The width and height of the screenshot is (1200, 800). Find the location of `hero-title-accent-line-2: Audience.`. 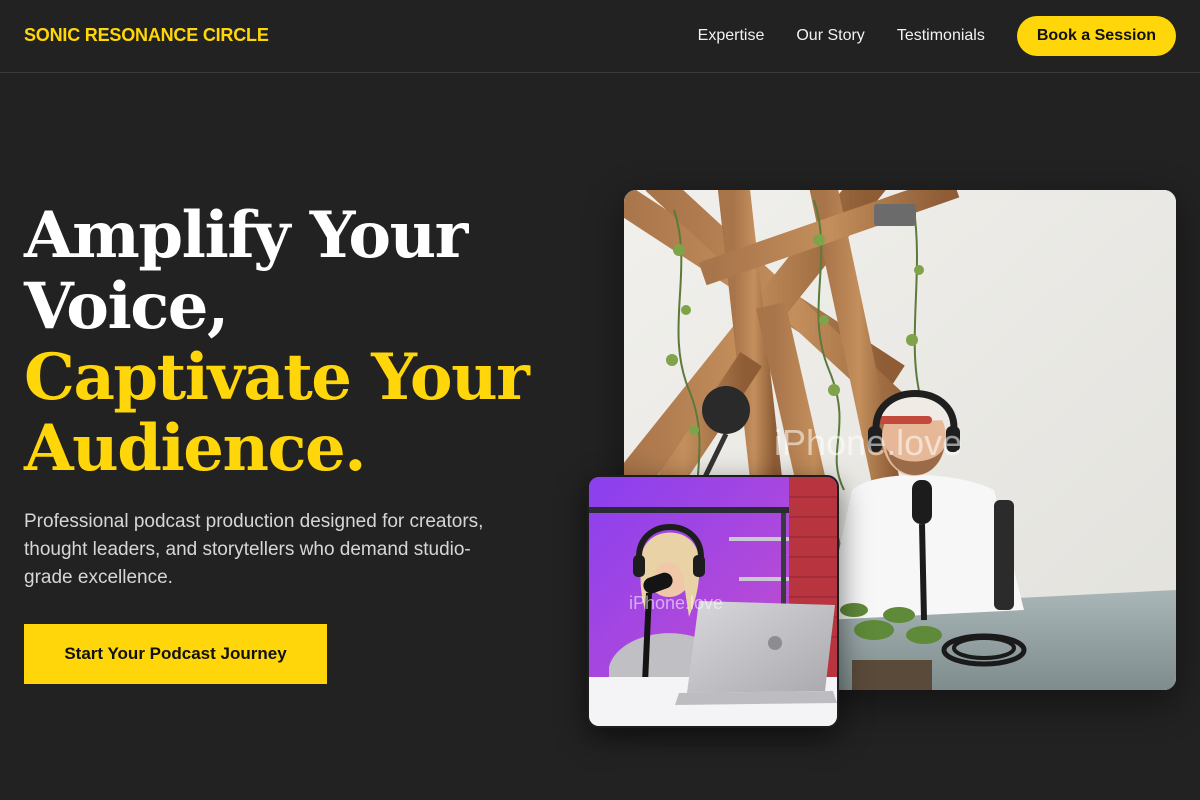

hero-title-accent-line-2: Audience. is located at coordinates (195, 448).